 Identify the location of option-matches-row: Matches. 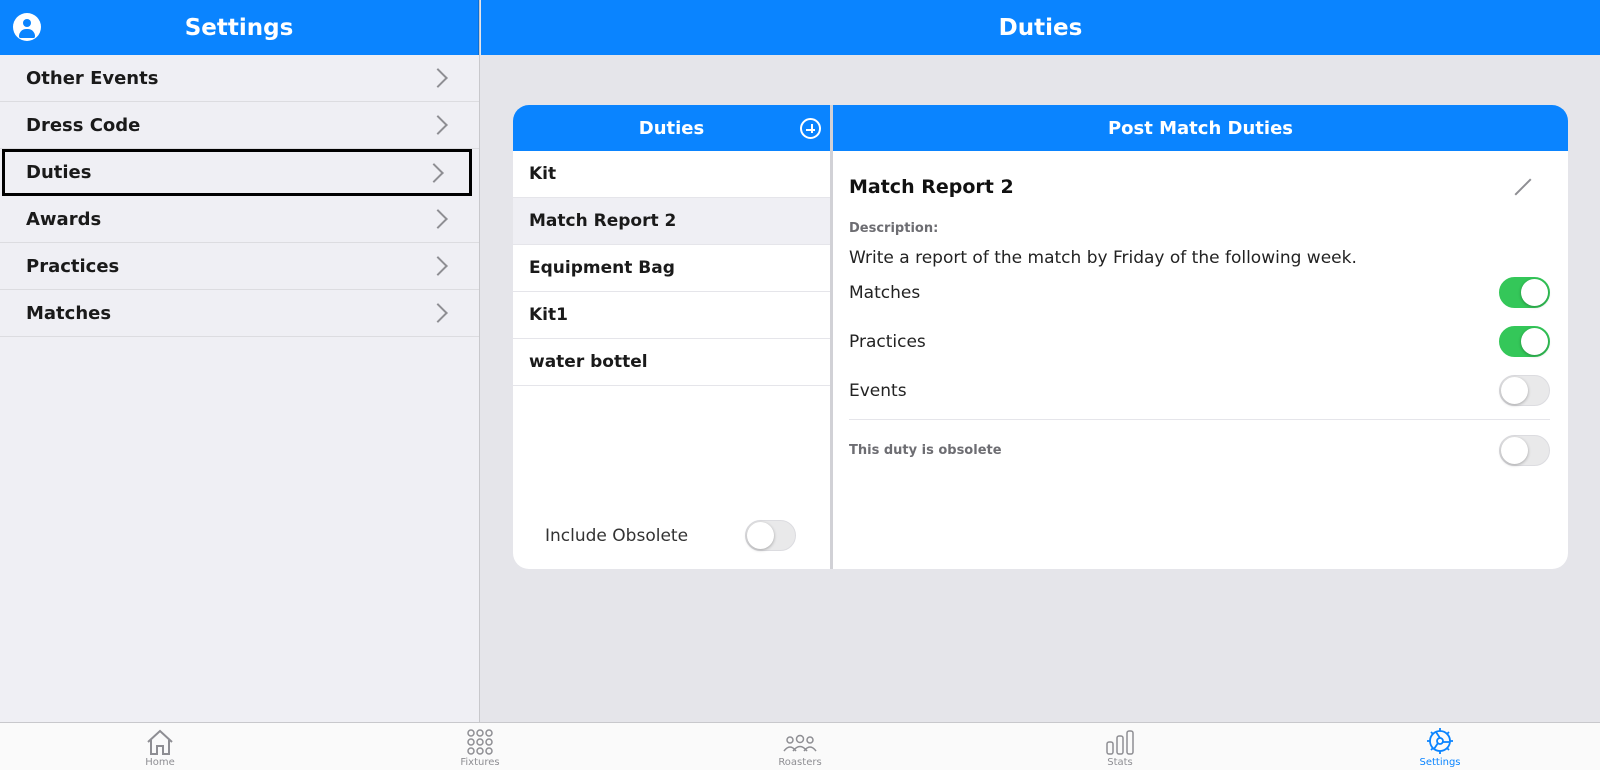
(1199, 292).